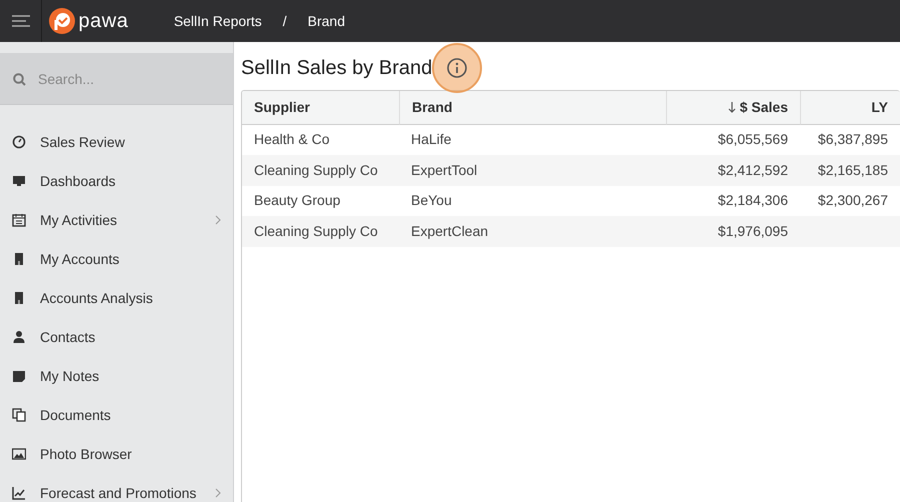 The width and height of the screenshot is (900, 502). I want to click on documents-icon, so click(19, 415).